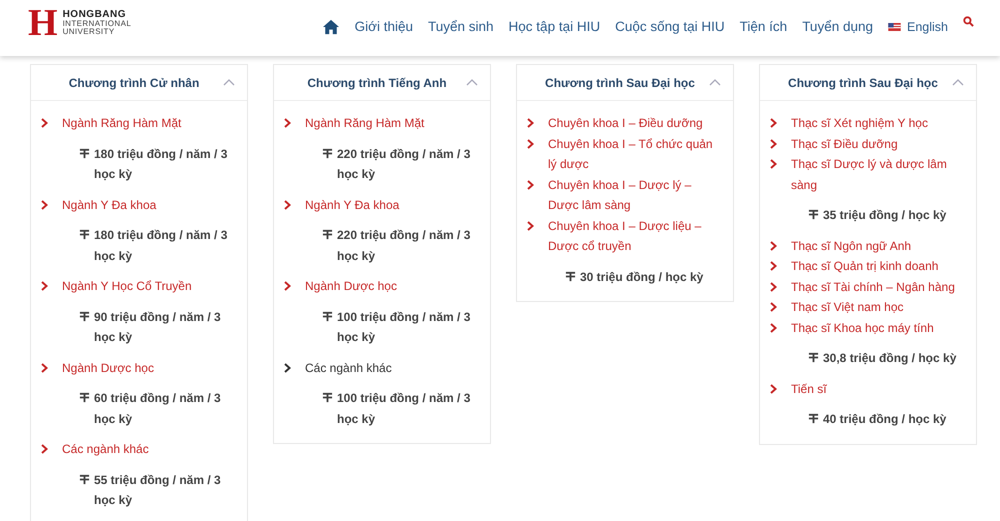 This screenshot has width=1000, height=521. Describe the element at coordinates (158, 490) in the screenshot. I see `tuition-text: 55 triệu đồng / năm / 3 học kỳ` at that location.